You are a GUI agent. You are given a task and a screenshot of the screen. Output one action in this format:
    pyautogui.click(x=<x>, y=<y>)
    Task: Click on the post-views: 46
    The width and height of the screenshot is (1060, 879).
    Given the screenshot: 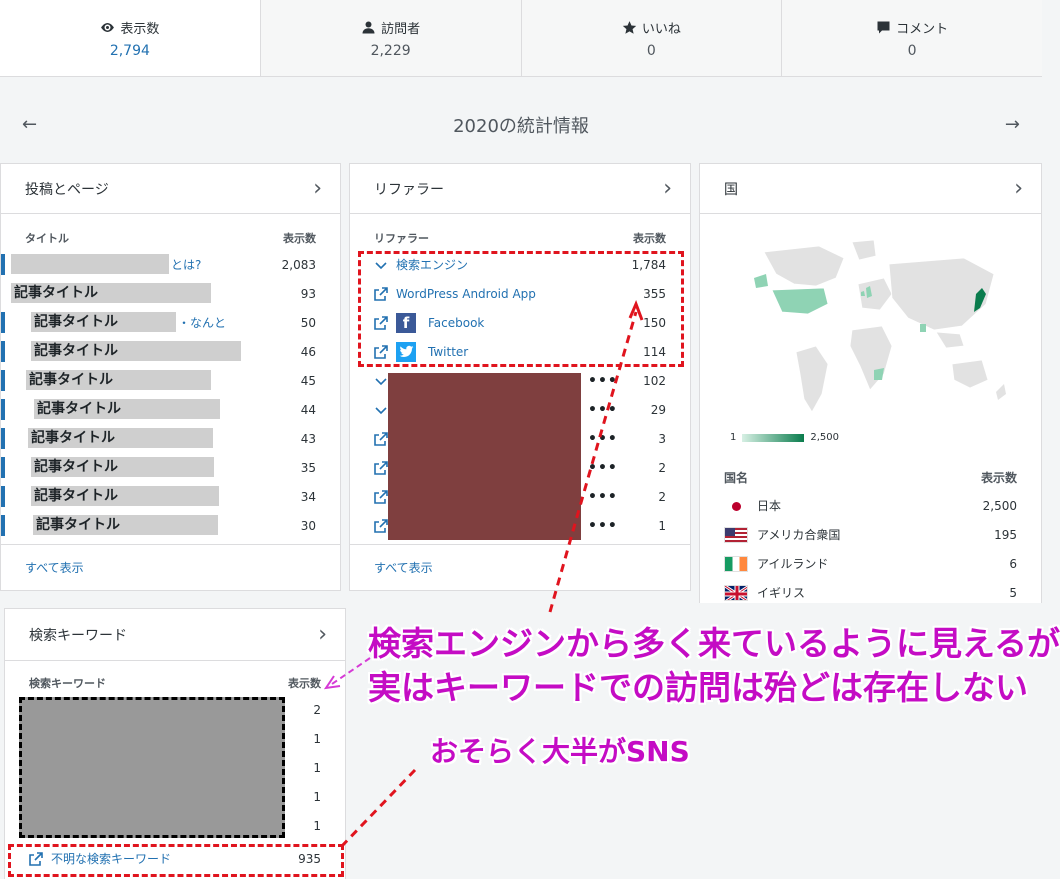 What is the action you would take?
    pyautogui.click(x=308, y=351)
    